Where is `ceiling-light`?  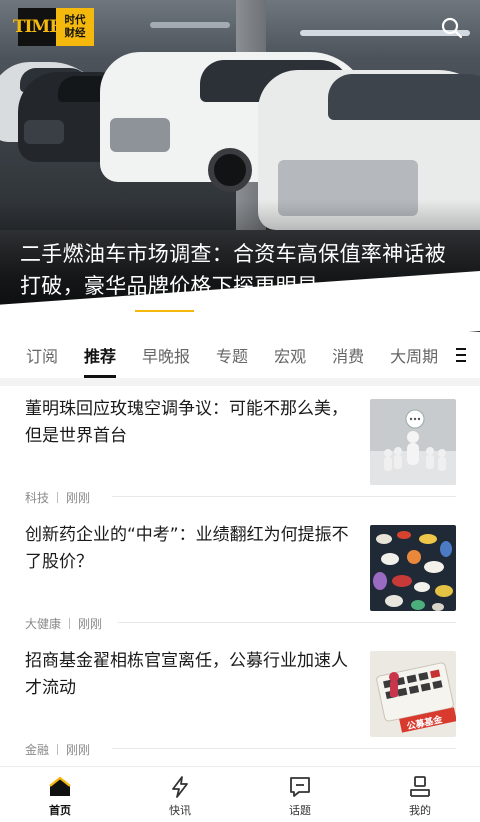
ceiling-light is located at coordinates (190, 25).